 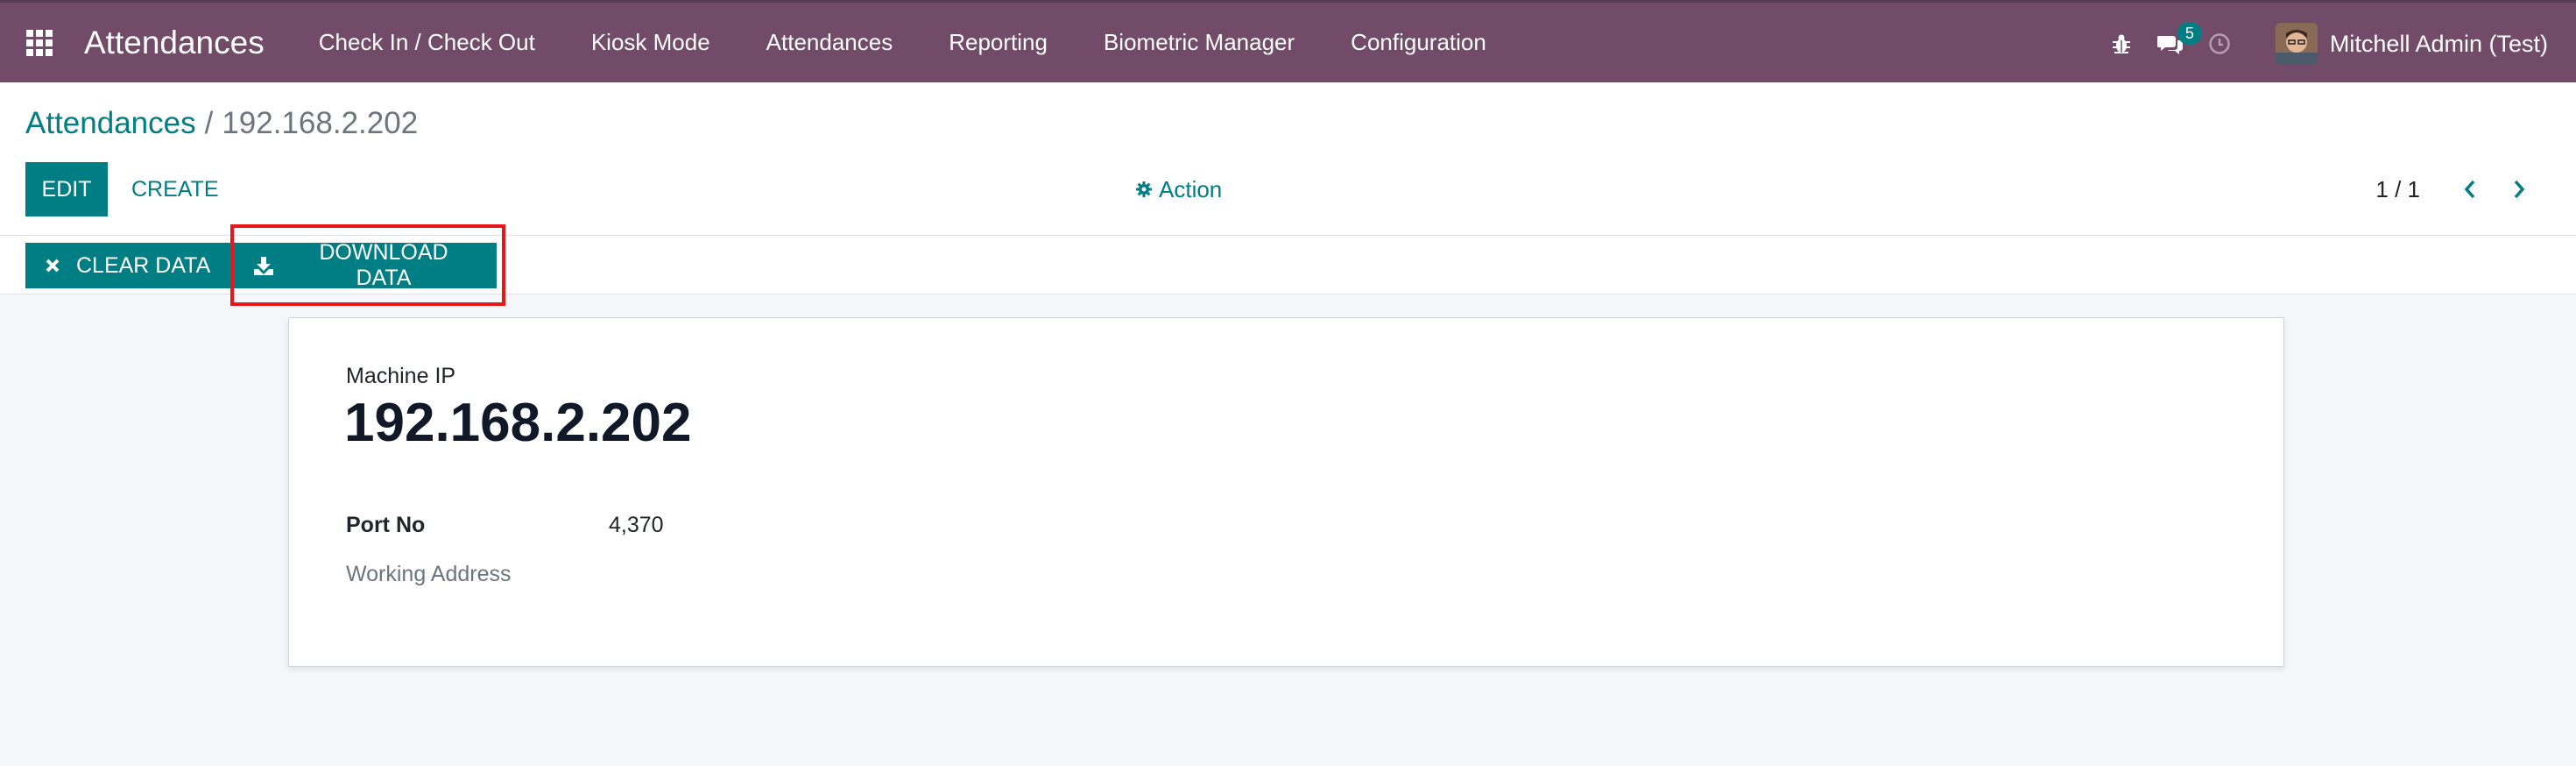 What do you see at coordinates (829, 43) in the screenshot?
I see `menu-item-attendances: Attendances` at bounding box center [829, 43].